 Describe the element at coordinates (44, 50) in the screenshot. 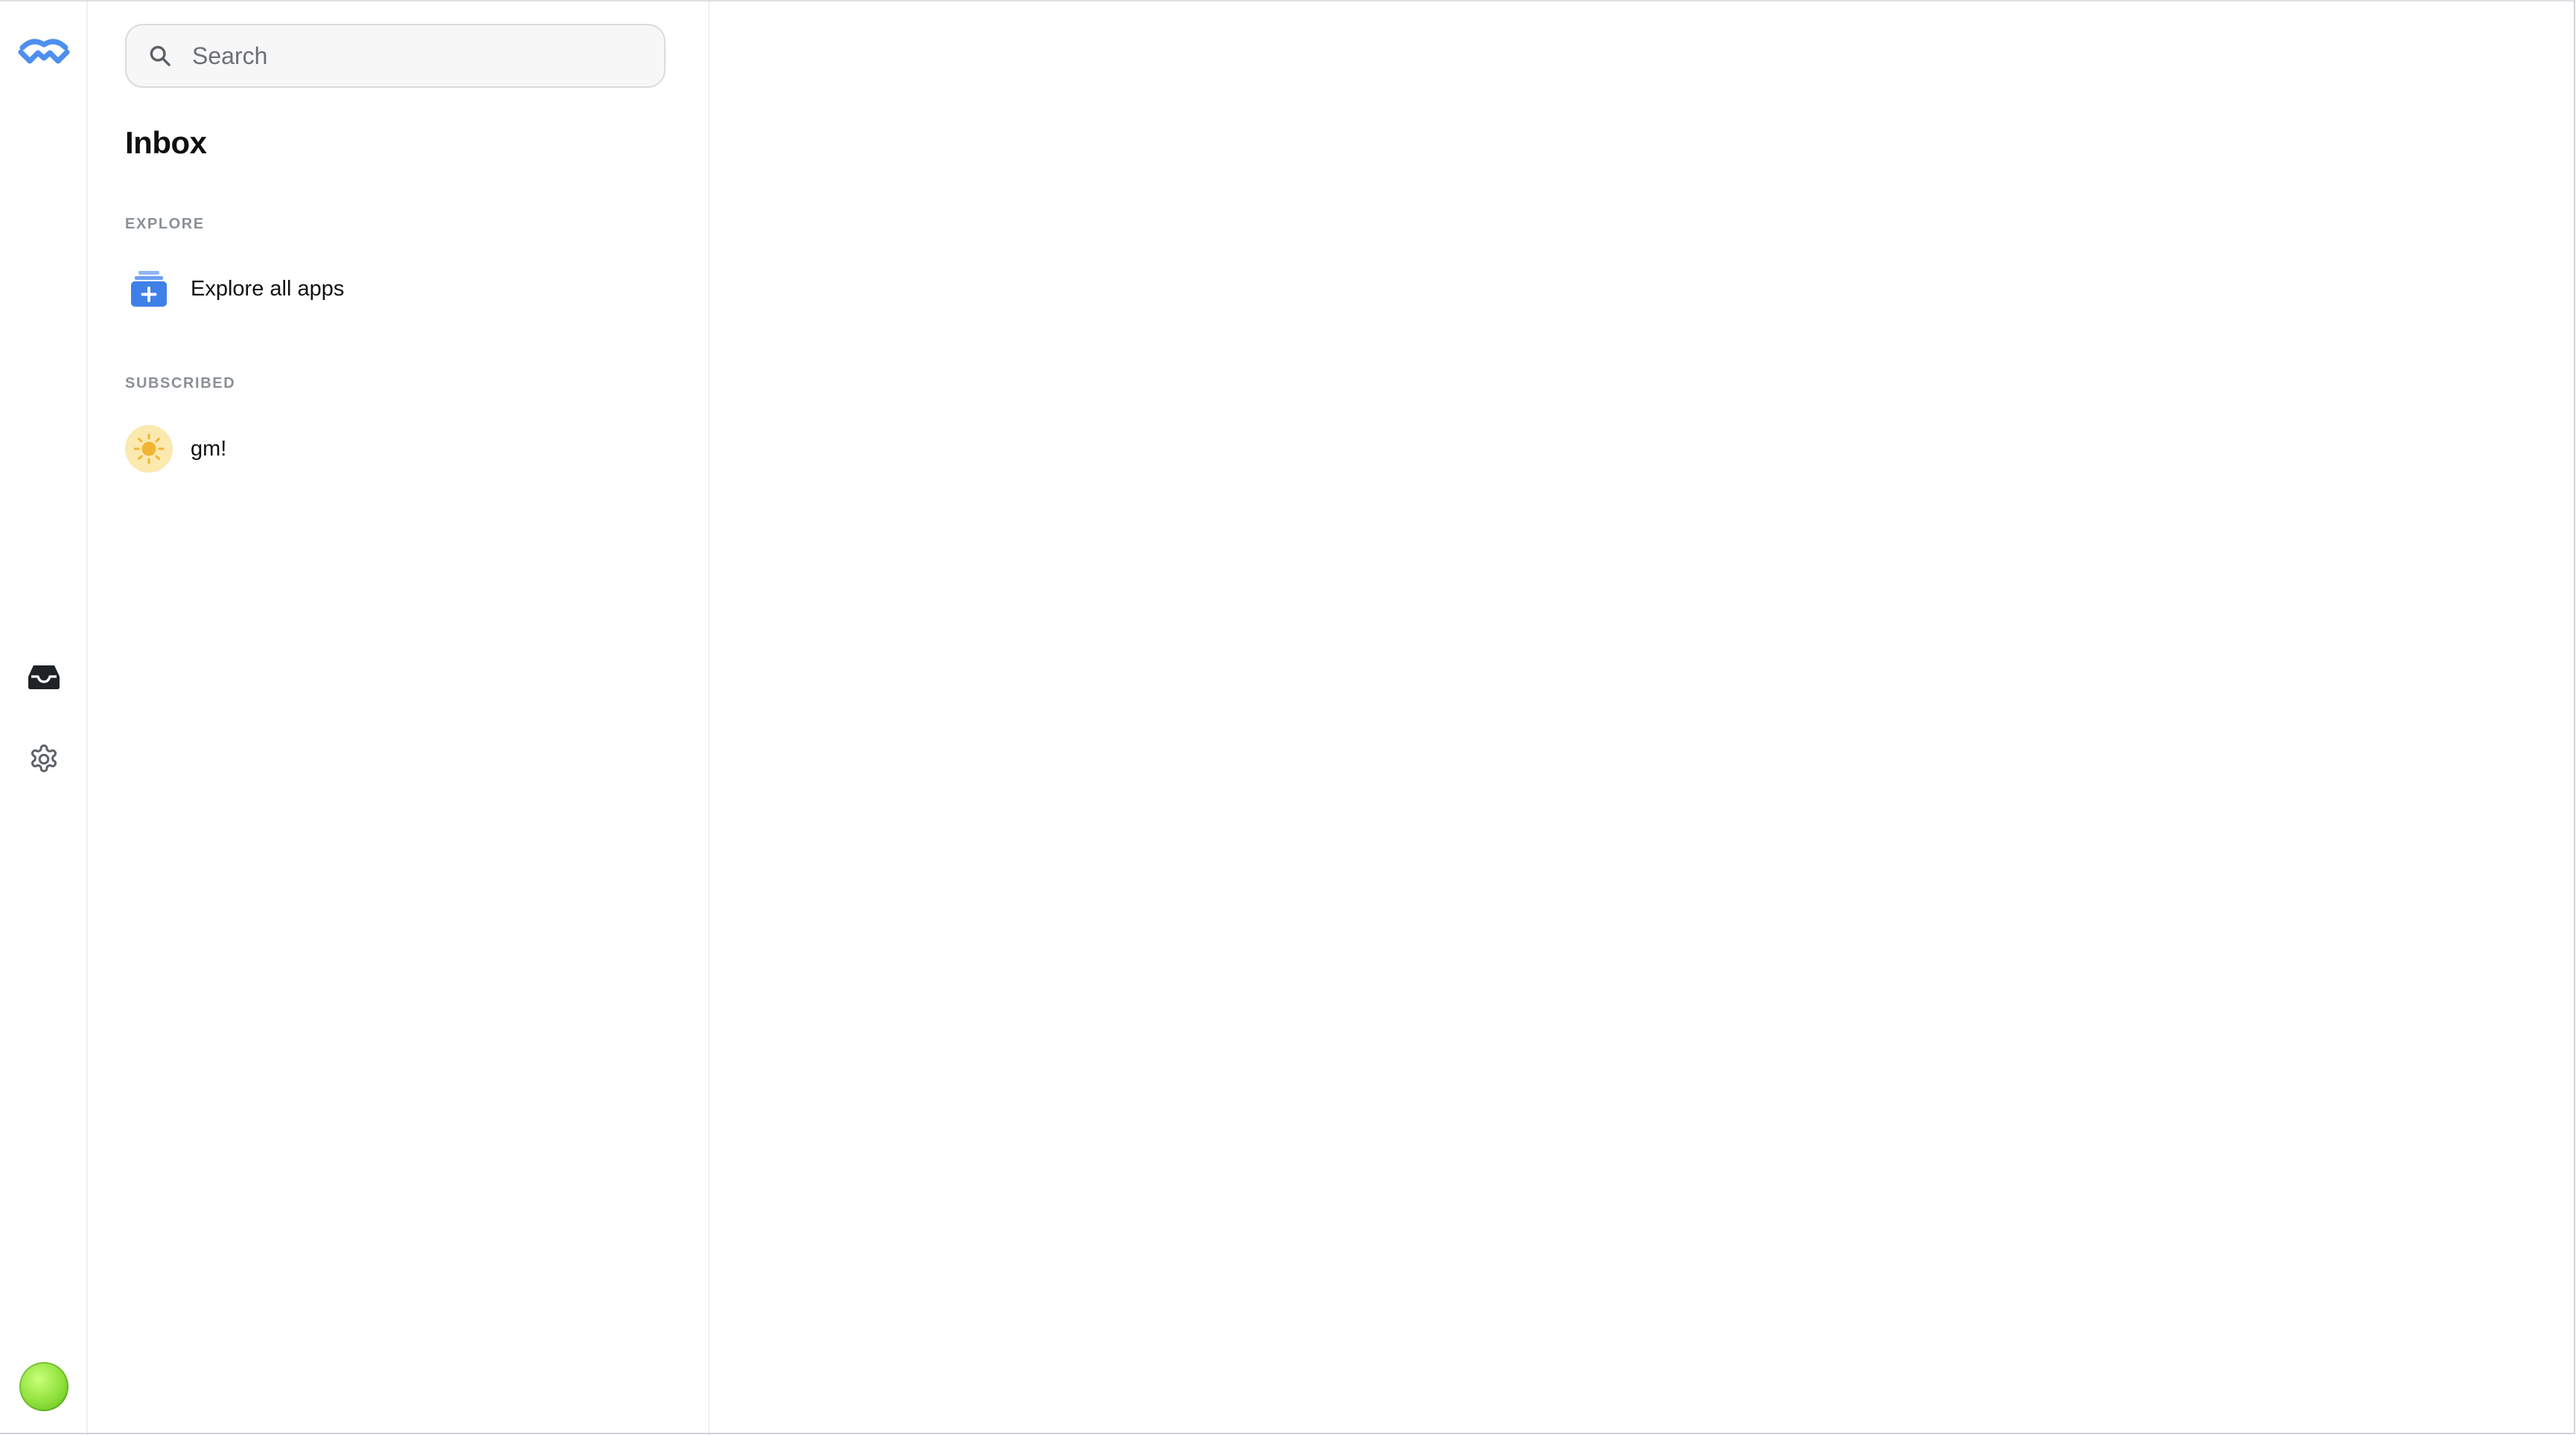

I see `walletconnect-logo-icon` at that location.